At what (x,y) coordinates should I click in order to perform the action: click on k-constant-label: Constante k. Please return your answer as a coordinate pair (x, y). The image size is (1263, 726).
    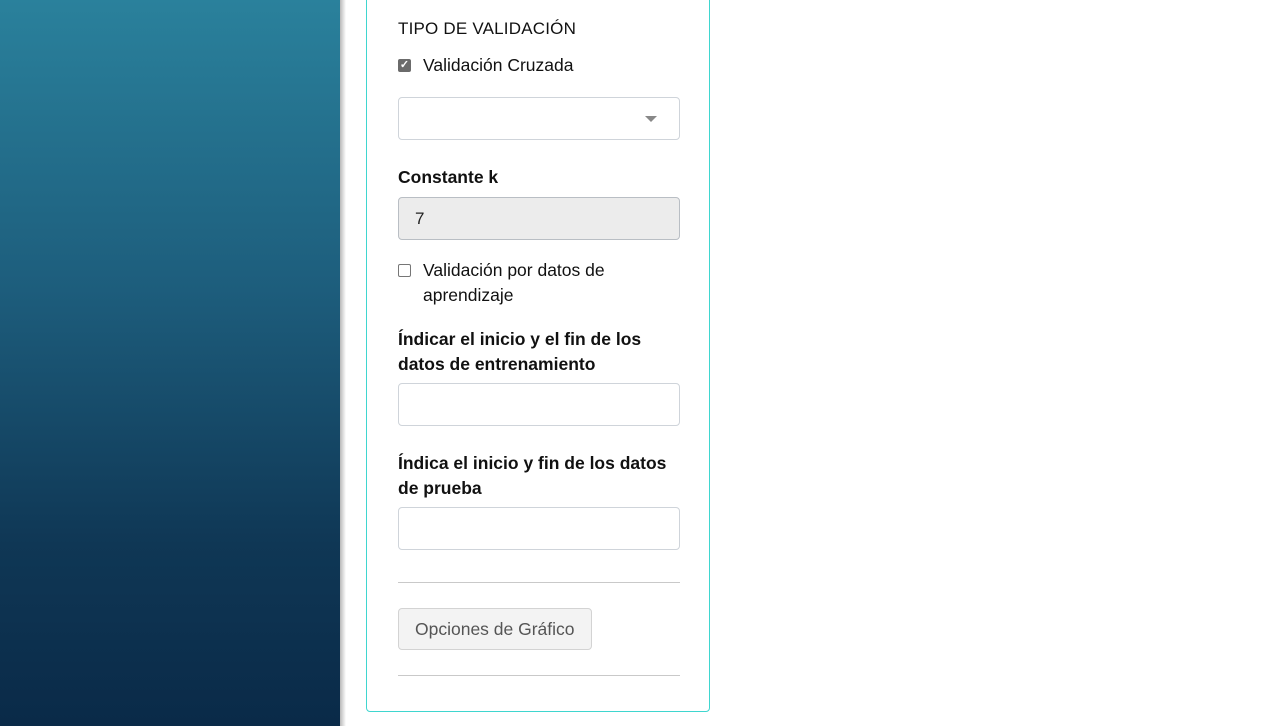
    Looking at the image, I should click on (448, 177).